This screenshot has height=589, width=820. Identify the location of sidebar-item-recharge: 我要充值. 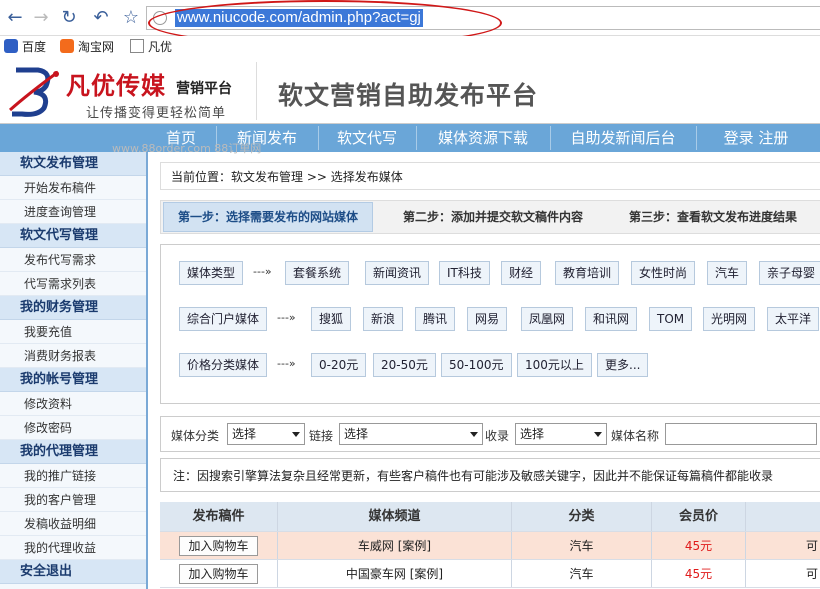
(73, 332).